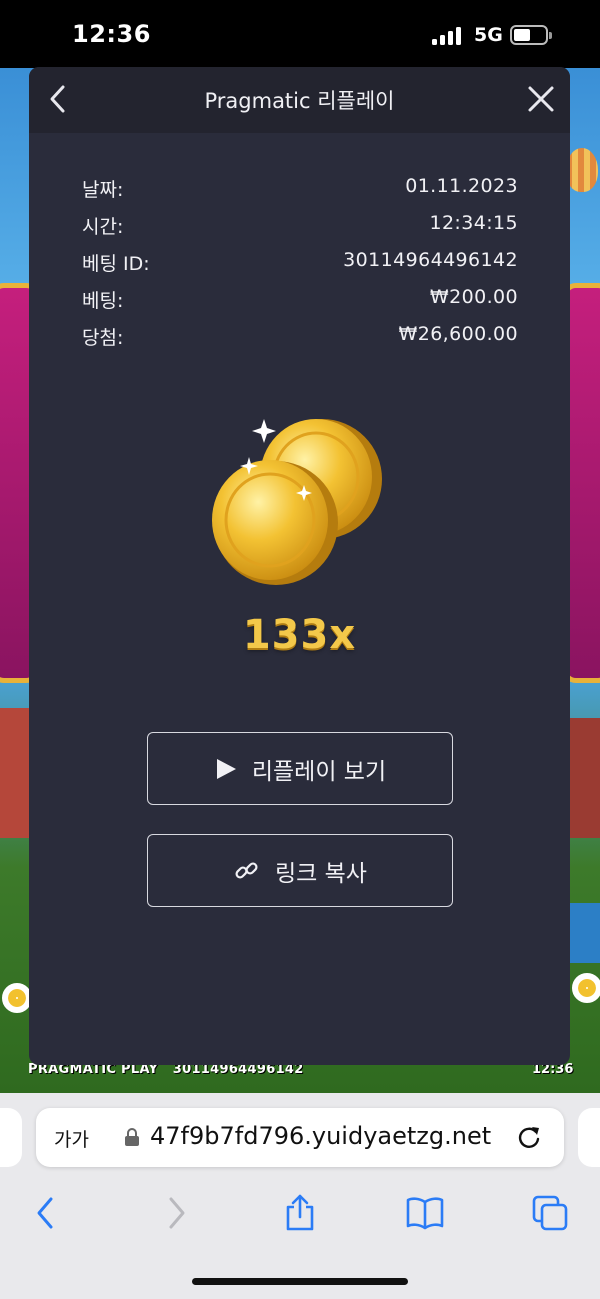 This screenshot has width=600, height=1299. Describe the element at coordinates (300, 304) in the screenshot. I see `info-row-bet: 베팅: ₩200.00` at that location.